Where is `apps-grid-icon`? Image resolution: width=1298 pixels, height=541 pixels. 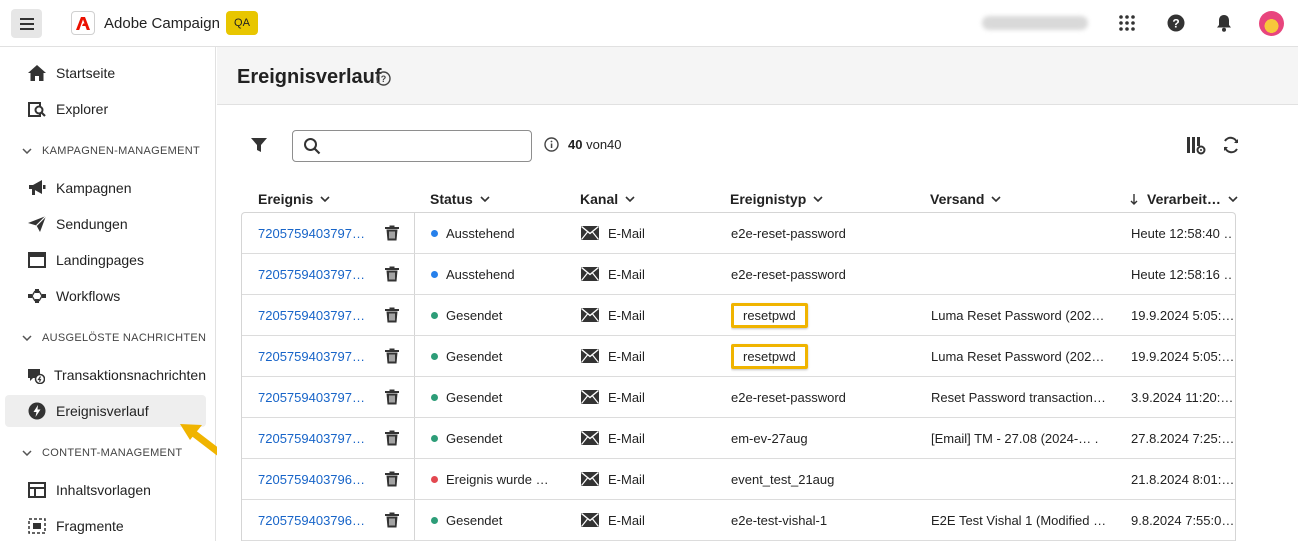
apps-grid-icon is located at coordinates (1127, 23).